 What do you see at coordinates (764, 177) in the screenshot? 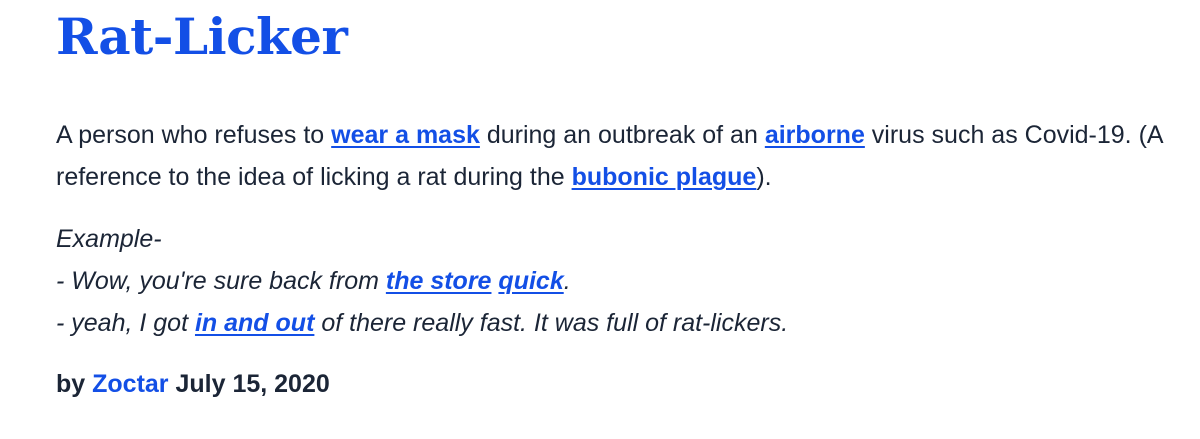
I see `meaning-text: ).` at bounding box center [764, 177].